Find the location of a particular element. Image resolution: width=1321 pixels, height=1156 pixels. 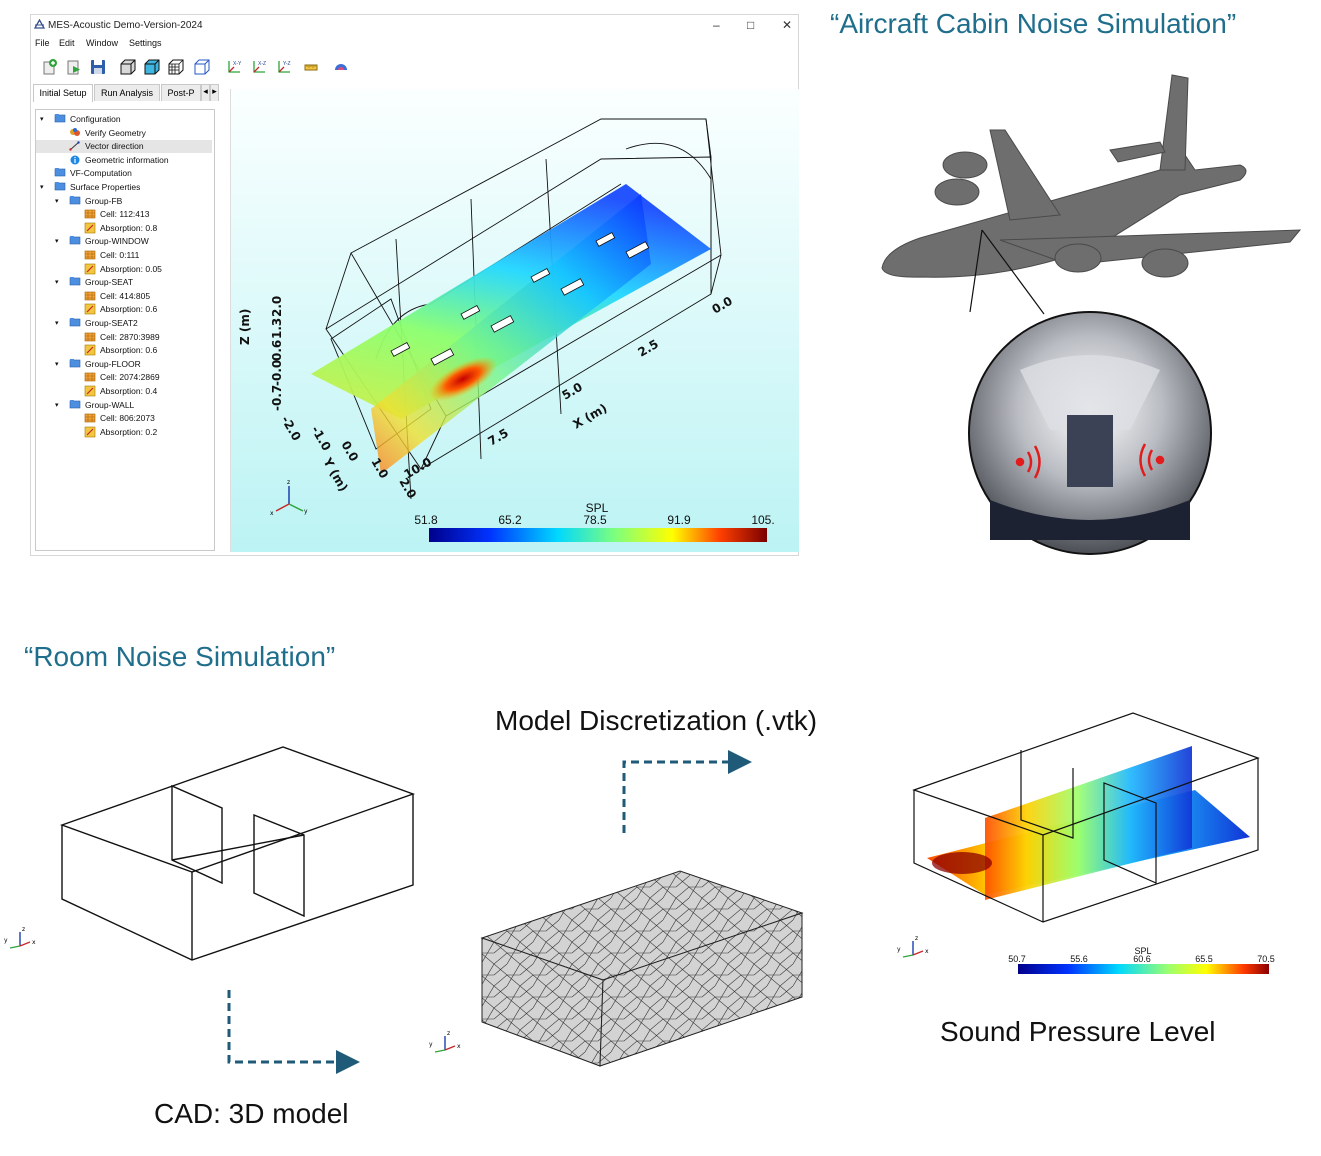

wireframe-view-icon is located at coordinates (202, 67).